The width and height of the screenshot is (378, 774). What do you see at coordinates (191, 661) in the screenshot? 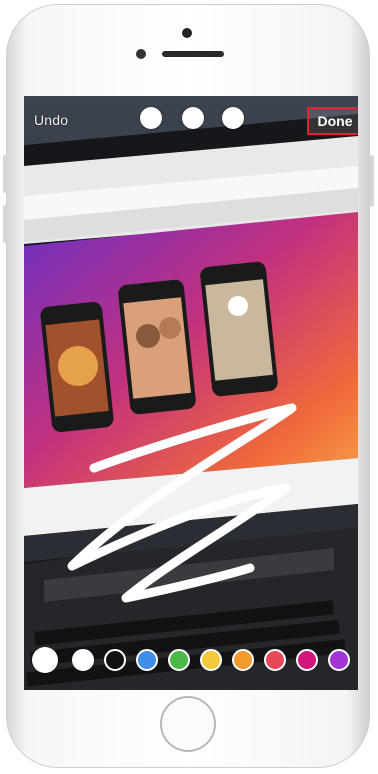
I see `color-palette` at bounding box center [191, 661].